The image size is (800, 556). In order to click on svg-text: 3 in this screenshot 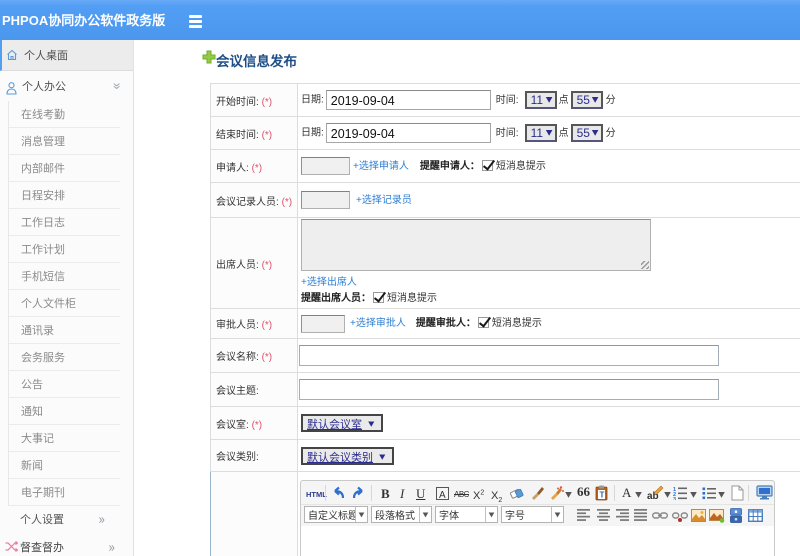, I will do `click(674, 498)`.